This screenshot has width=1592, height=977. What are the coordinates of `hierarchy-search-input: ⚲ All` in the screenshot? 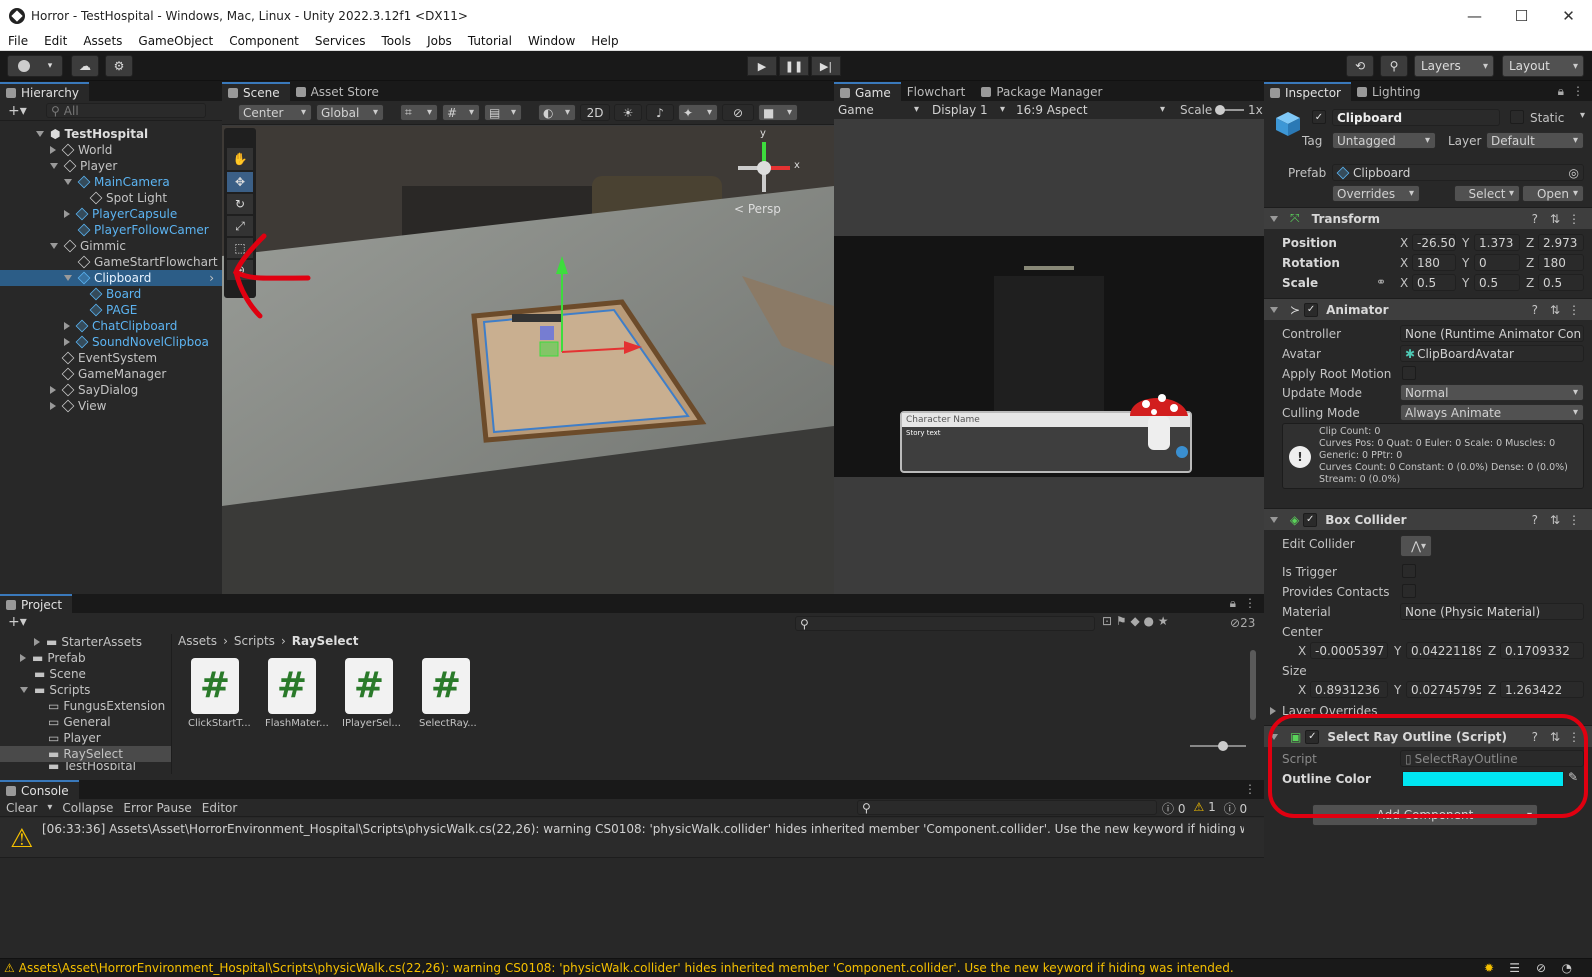 It's located at (126, 110).